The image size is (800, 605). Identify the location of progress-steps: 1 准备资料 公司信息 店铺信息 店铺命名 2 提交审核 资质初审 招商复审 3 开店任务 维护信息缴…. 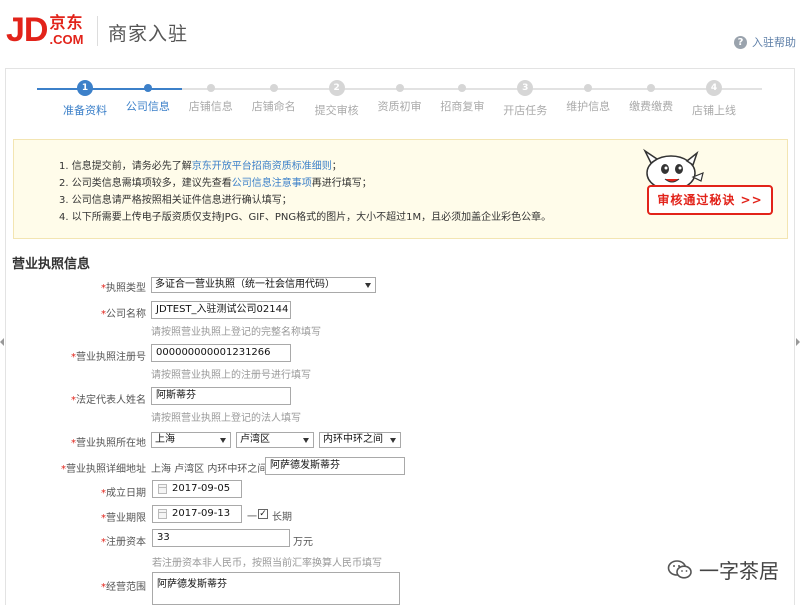
(399, 100).